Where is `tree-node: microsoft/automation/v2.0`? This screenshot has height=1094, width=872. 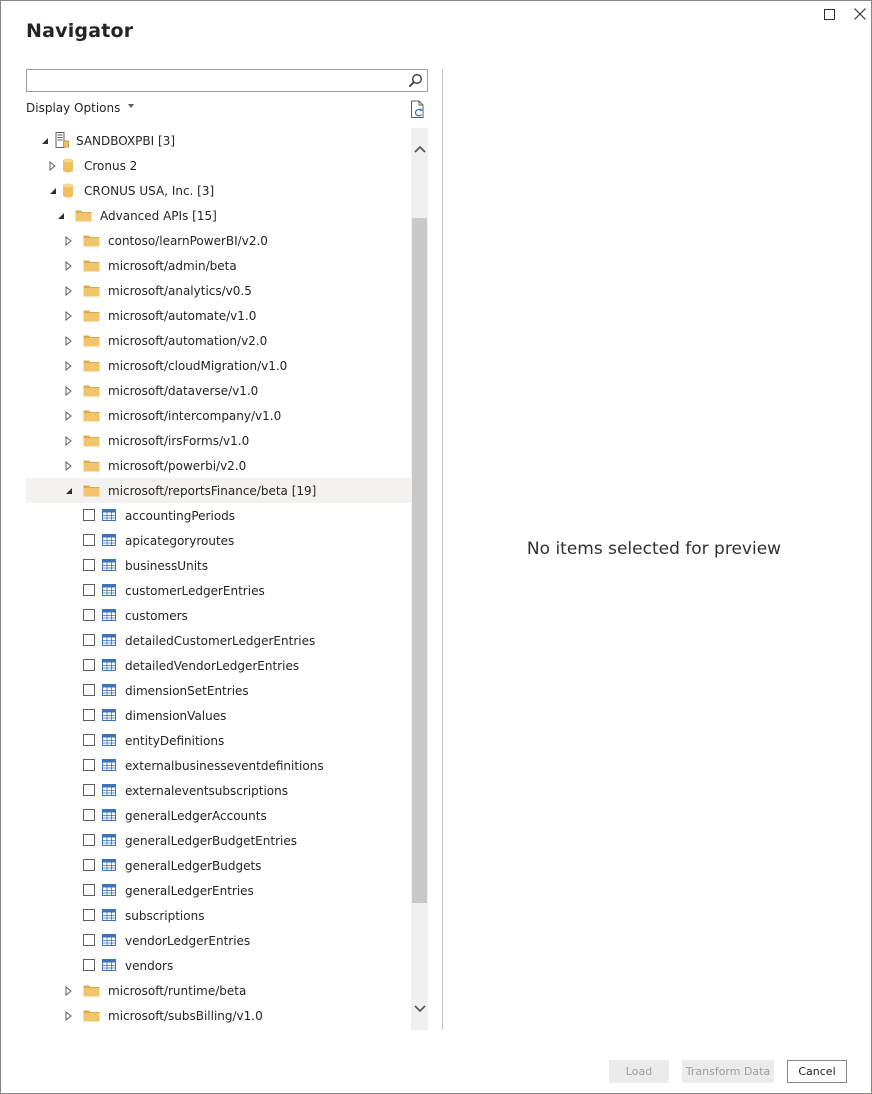 tree-node: microsoft/automation/v2.0 is located at coordinates (218, 340).